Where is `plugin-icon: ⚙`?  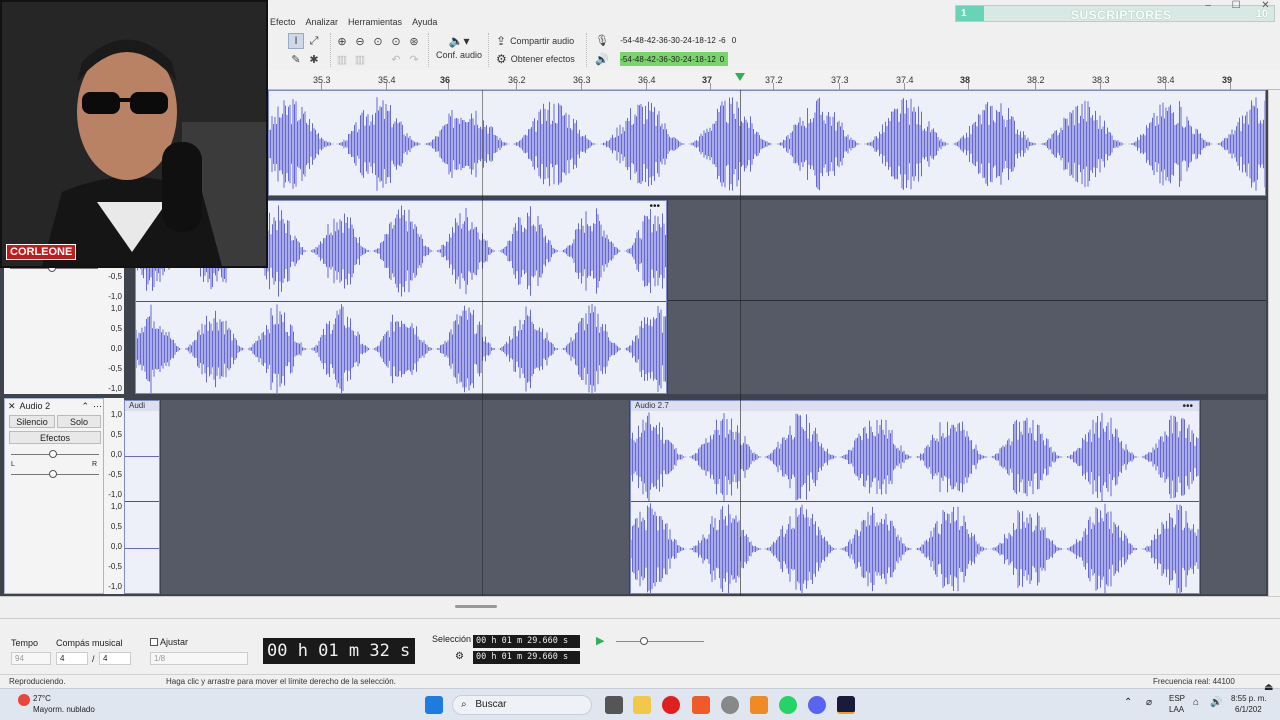 plugin-icon: ⚙ is located at coordinates (501, 59).